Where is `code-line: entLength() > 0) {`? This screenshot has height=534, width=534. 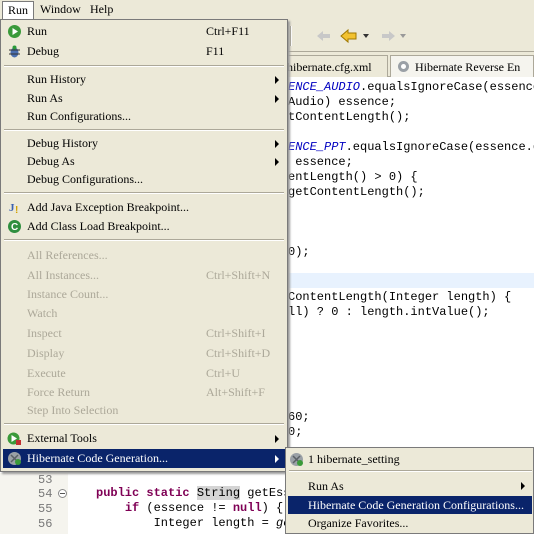 code-line: entLength() > 0) { is located at coordinates (353, 177).